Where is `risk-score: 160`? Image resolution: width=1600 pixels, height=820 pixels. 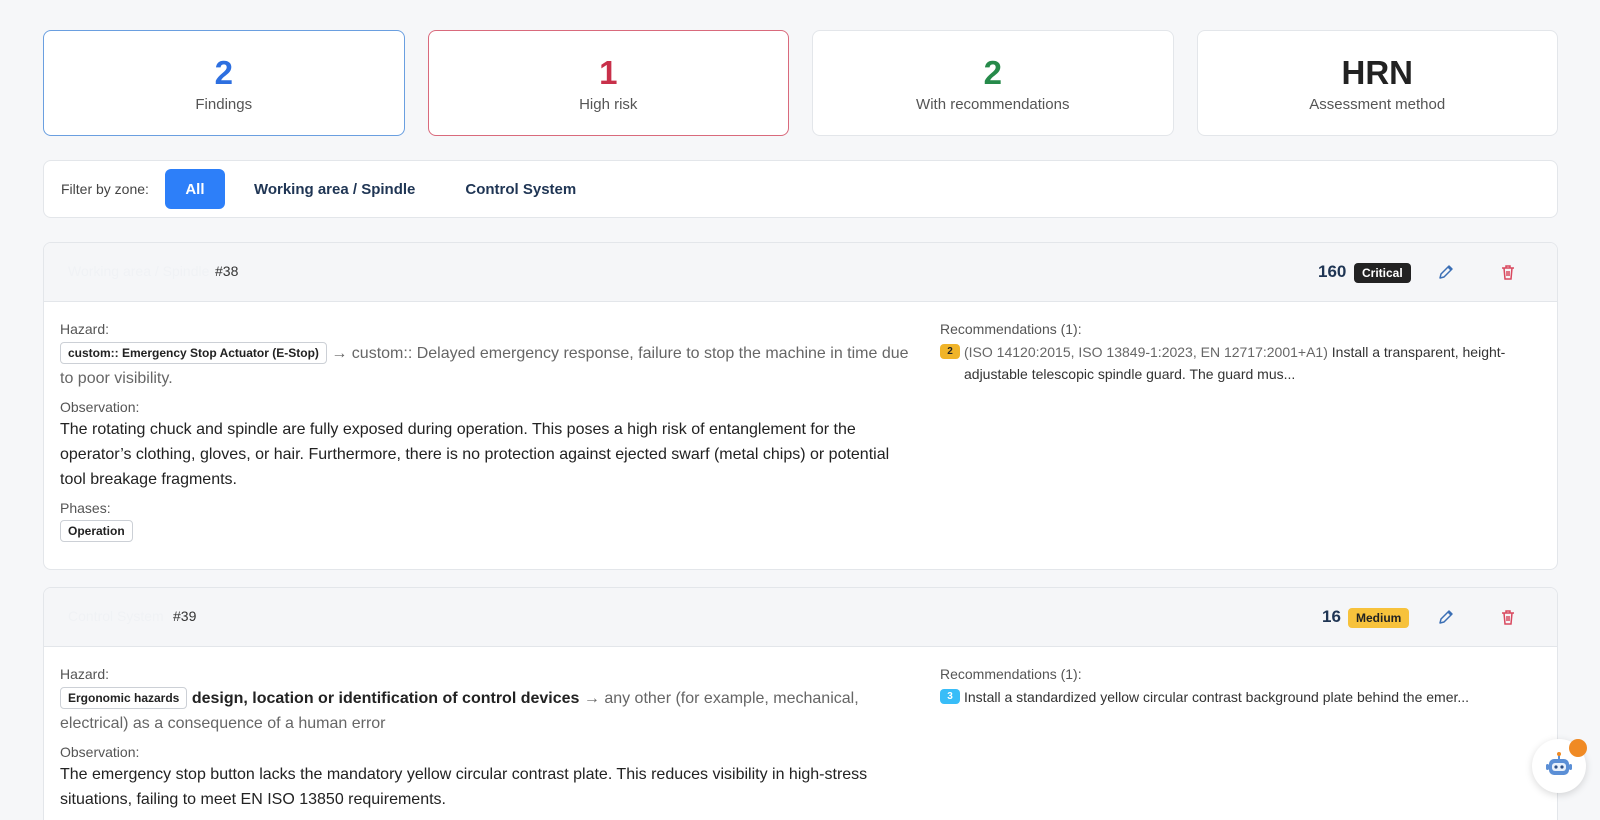 risk-score: 160 is located at coordinates (1332, 271).